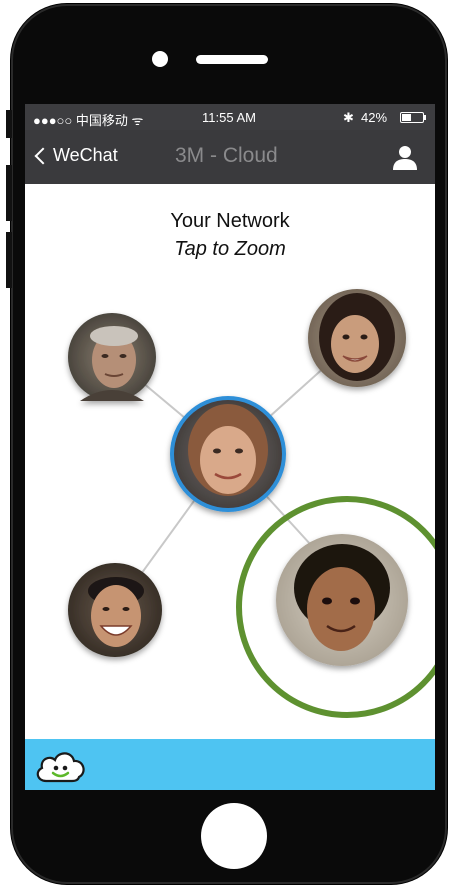 This screenshot has height=890, width=458. What do you see at coordinates (9, 260) in the screenshot?
I see `volume-down-button` at bounding box center [9, 260].